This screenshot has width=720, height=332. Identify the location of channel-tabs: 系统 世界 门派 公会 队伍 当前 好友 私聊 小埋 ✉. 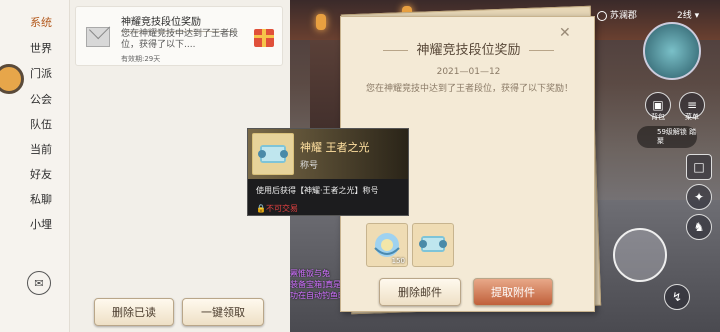
(35, 166).